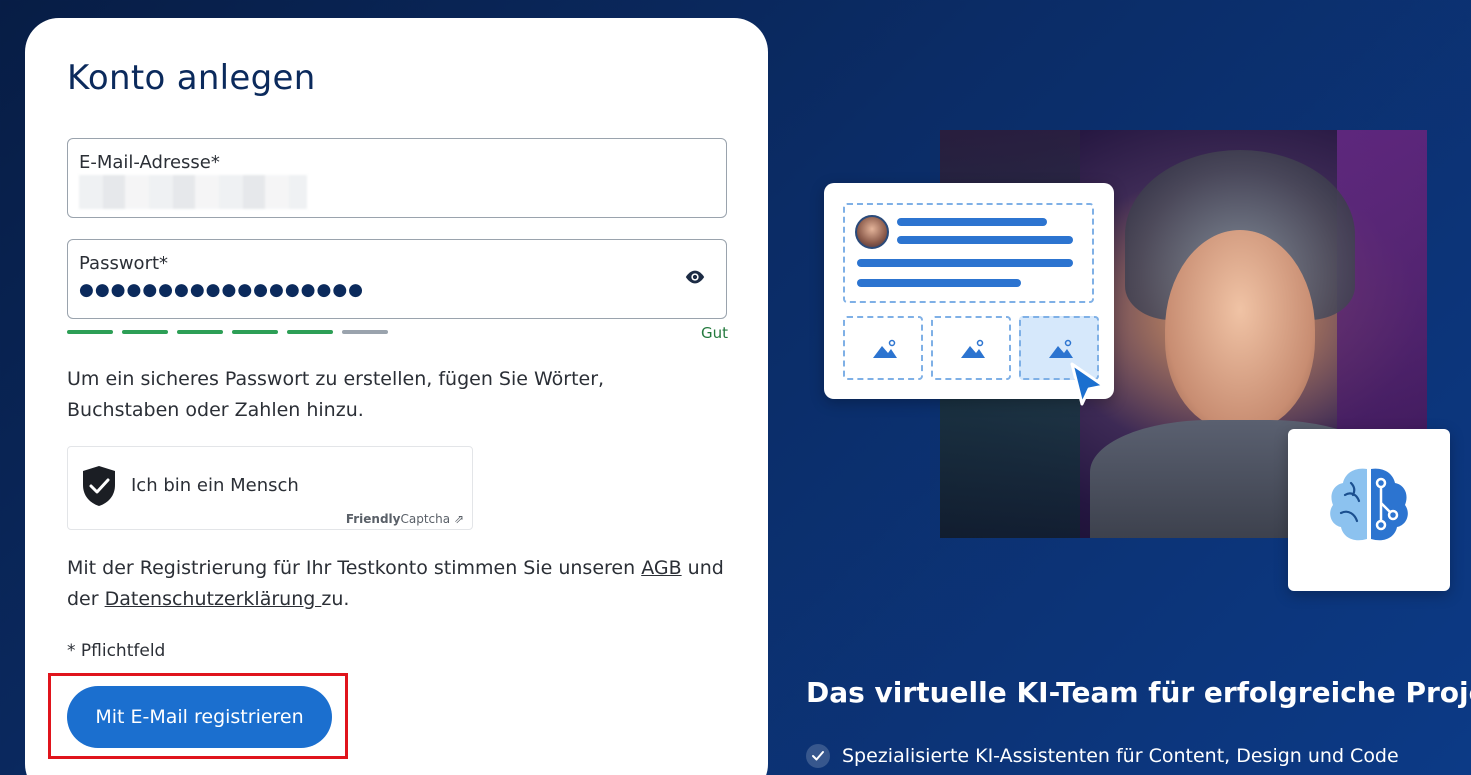 This screenshot has width=1471, height=775. Describe the element at coordinates (116, 651) in the screenshot. I see `required-note: * Pflichtfeld` at that location.